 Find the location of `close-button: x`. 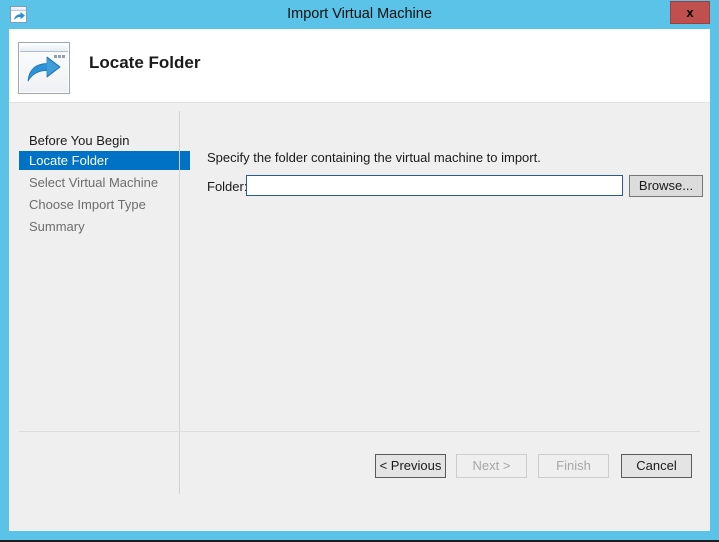

close-button: x is located at coordinates (690, 12).